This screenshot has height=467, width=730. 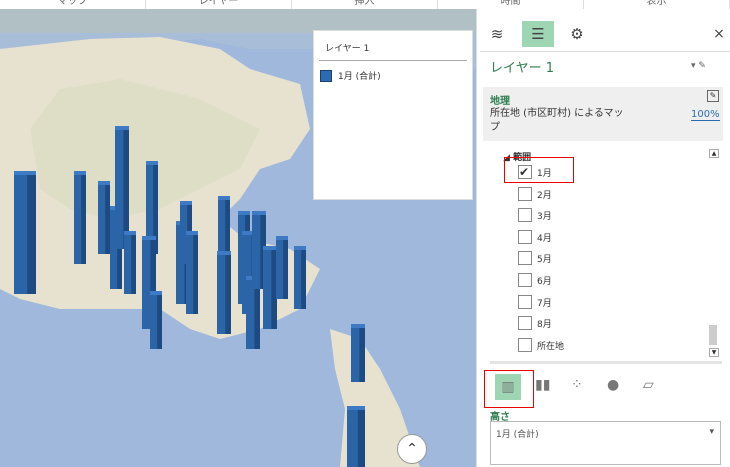 I want to click on geography-section: 地理 所在地 (市区町村) によるマップ ✎ 100%, so click(x=603, y=114).